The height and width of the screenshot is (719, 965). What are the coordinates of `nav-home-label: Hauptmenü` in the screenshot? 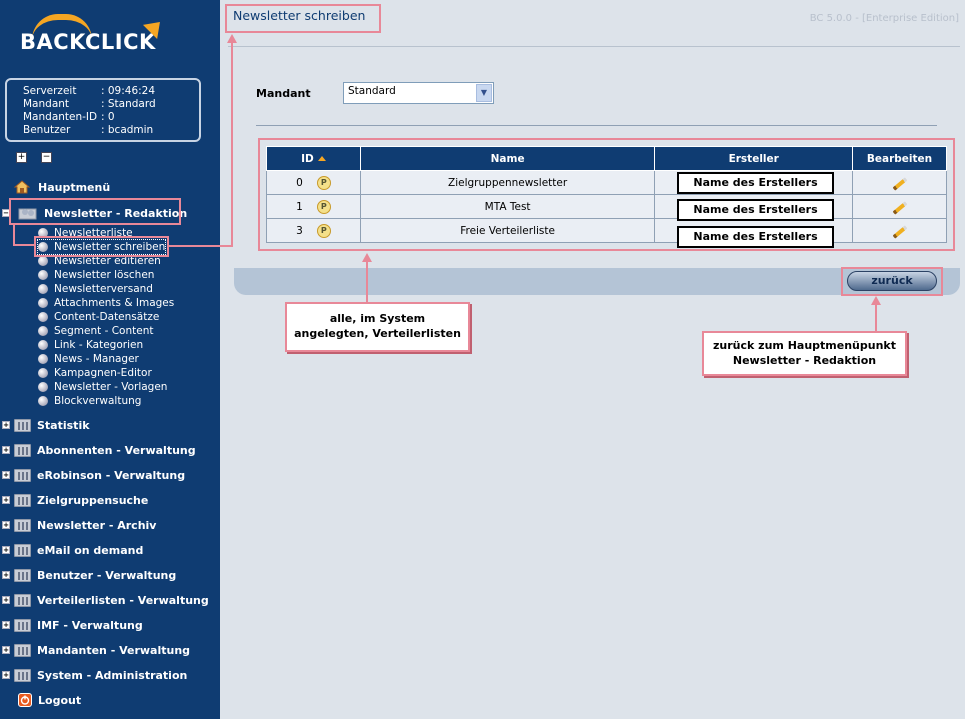 It's located at (74, 187).